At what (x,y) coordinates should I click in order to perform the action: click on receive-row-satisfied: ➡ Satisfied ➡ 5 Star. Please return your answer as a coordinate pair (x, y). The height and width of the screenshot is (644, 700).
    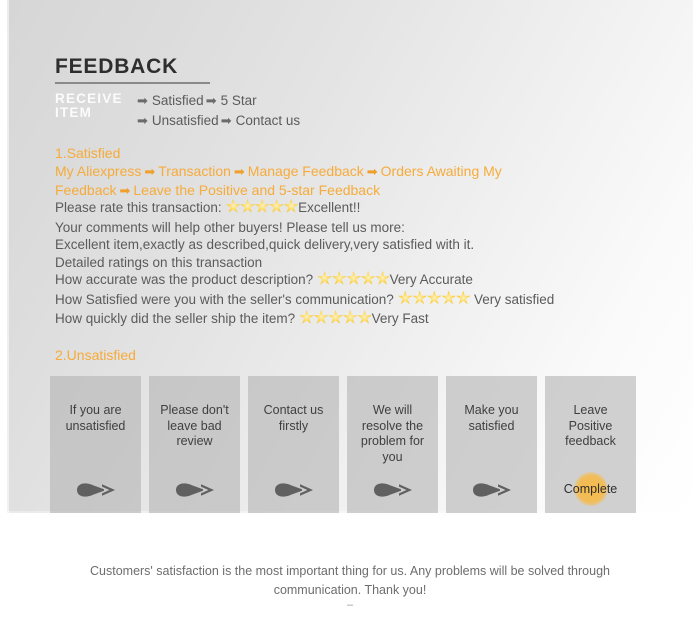
    Looking at the image, I should click on (219, 101).